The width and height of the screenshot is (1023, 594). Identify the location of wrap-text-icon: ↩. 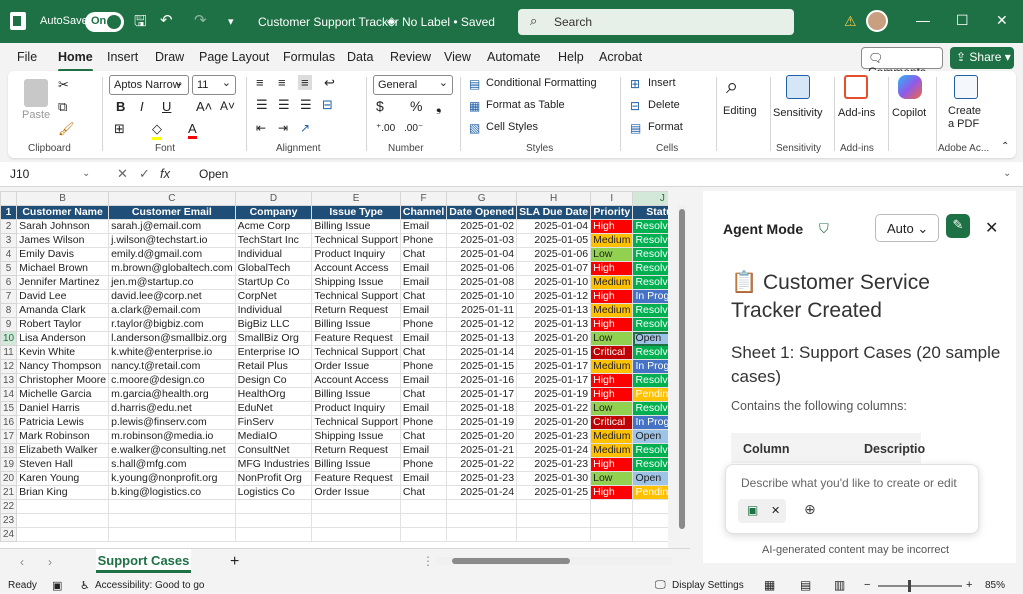
(329, 83).